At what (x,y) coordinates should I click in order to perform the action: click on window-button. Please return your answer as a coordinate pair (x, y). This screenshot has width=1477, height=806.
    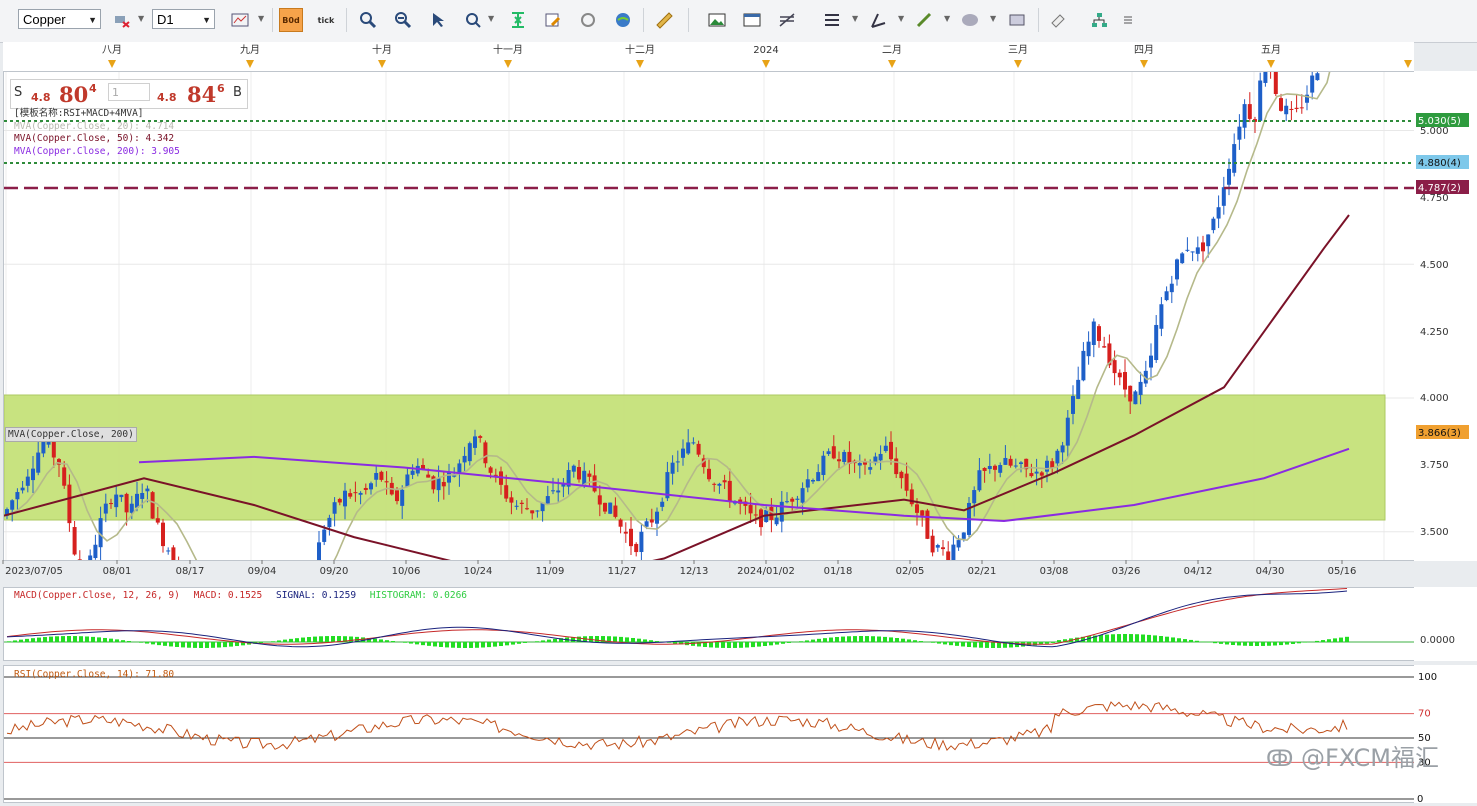
    Looking at the image, I should click on (752, 20).